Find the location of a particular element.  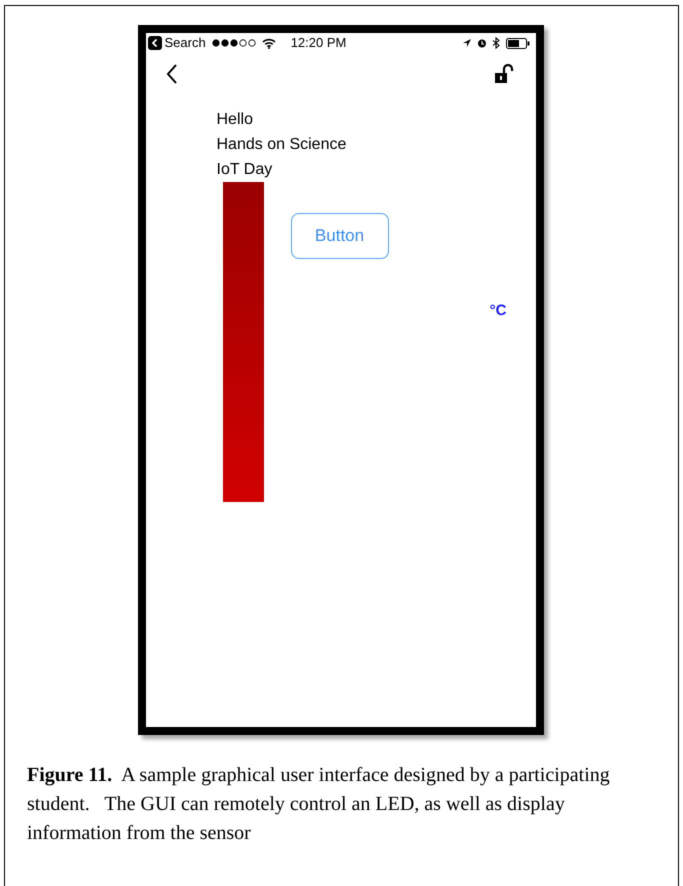

battery-icon is located at coordinates (518, 43).